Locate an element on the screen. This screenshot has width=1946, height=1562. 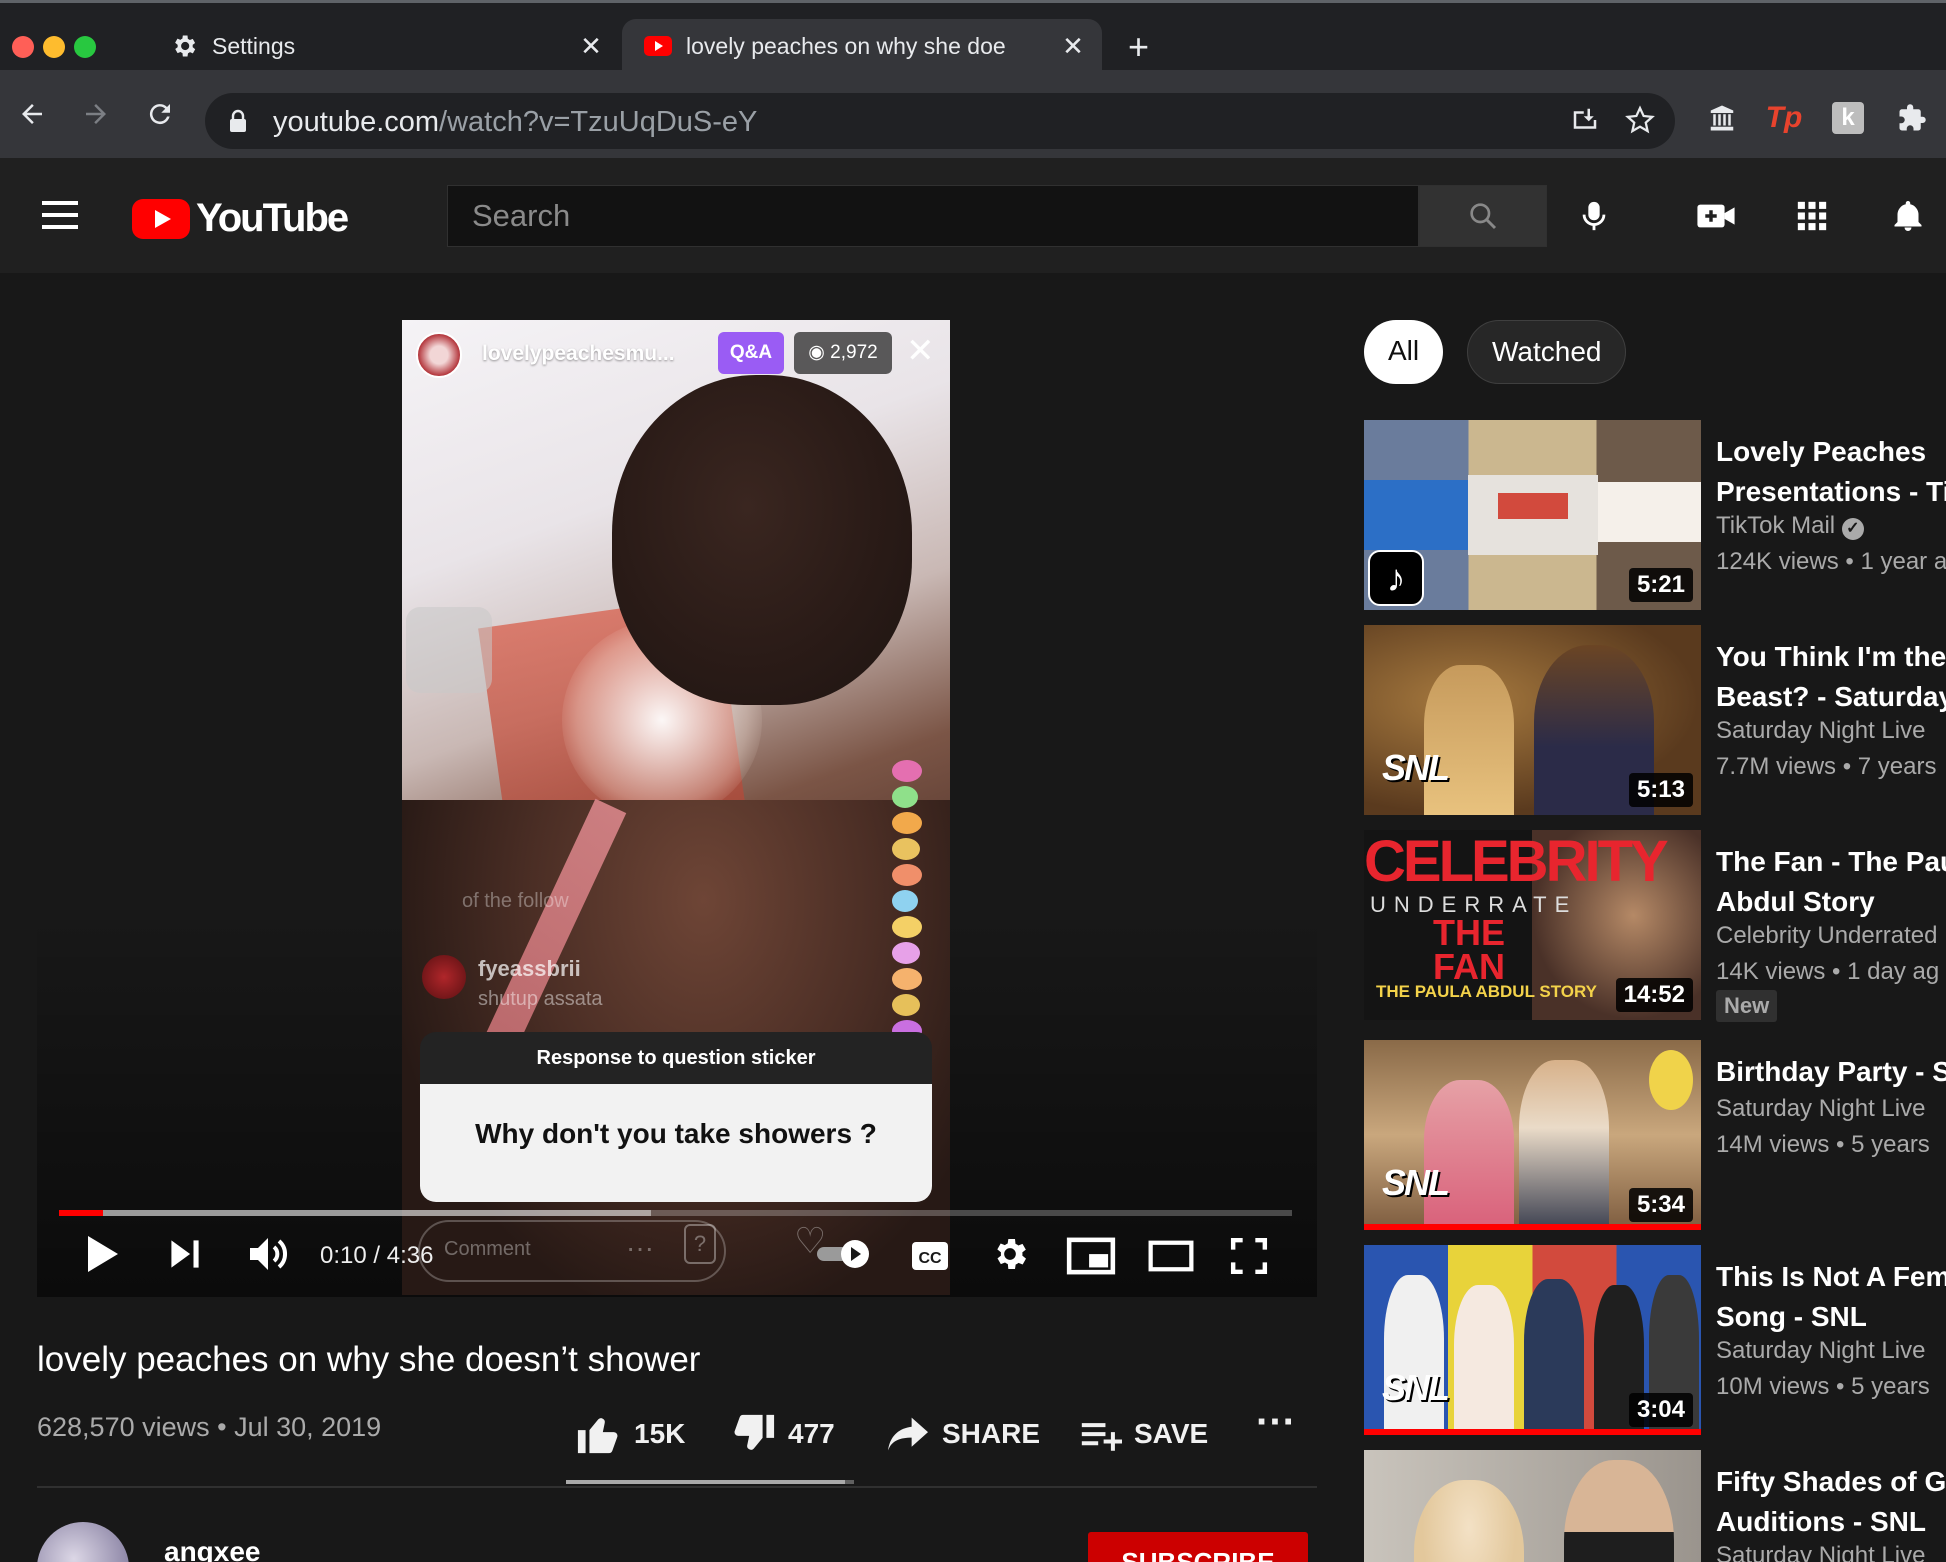
rec-thumbnail: SNL 5:34 is located at coordinates (1532, 1135).